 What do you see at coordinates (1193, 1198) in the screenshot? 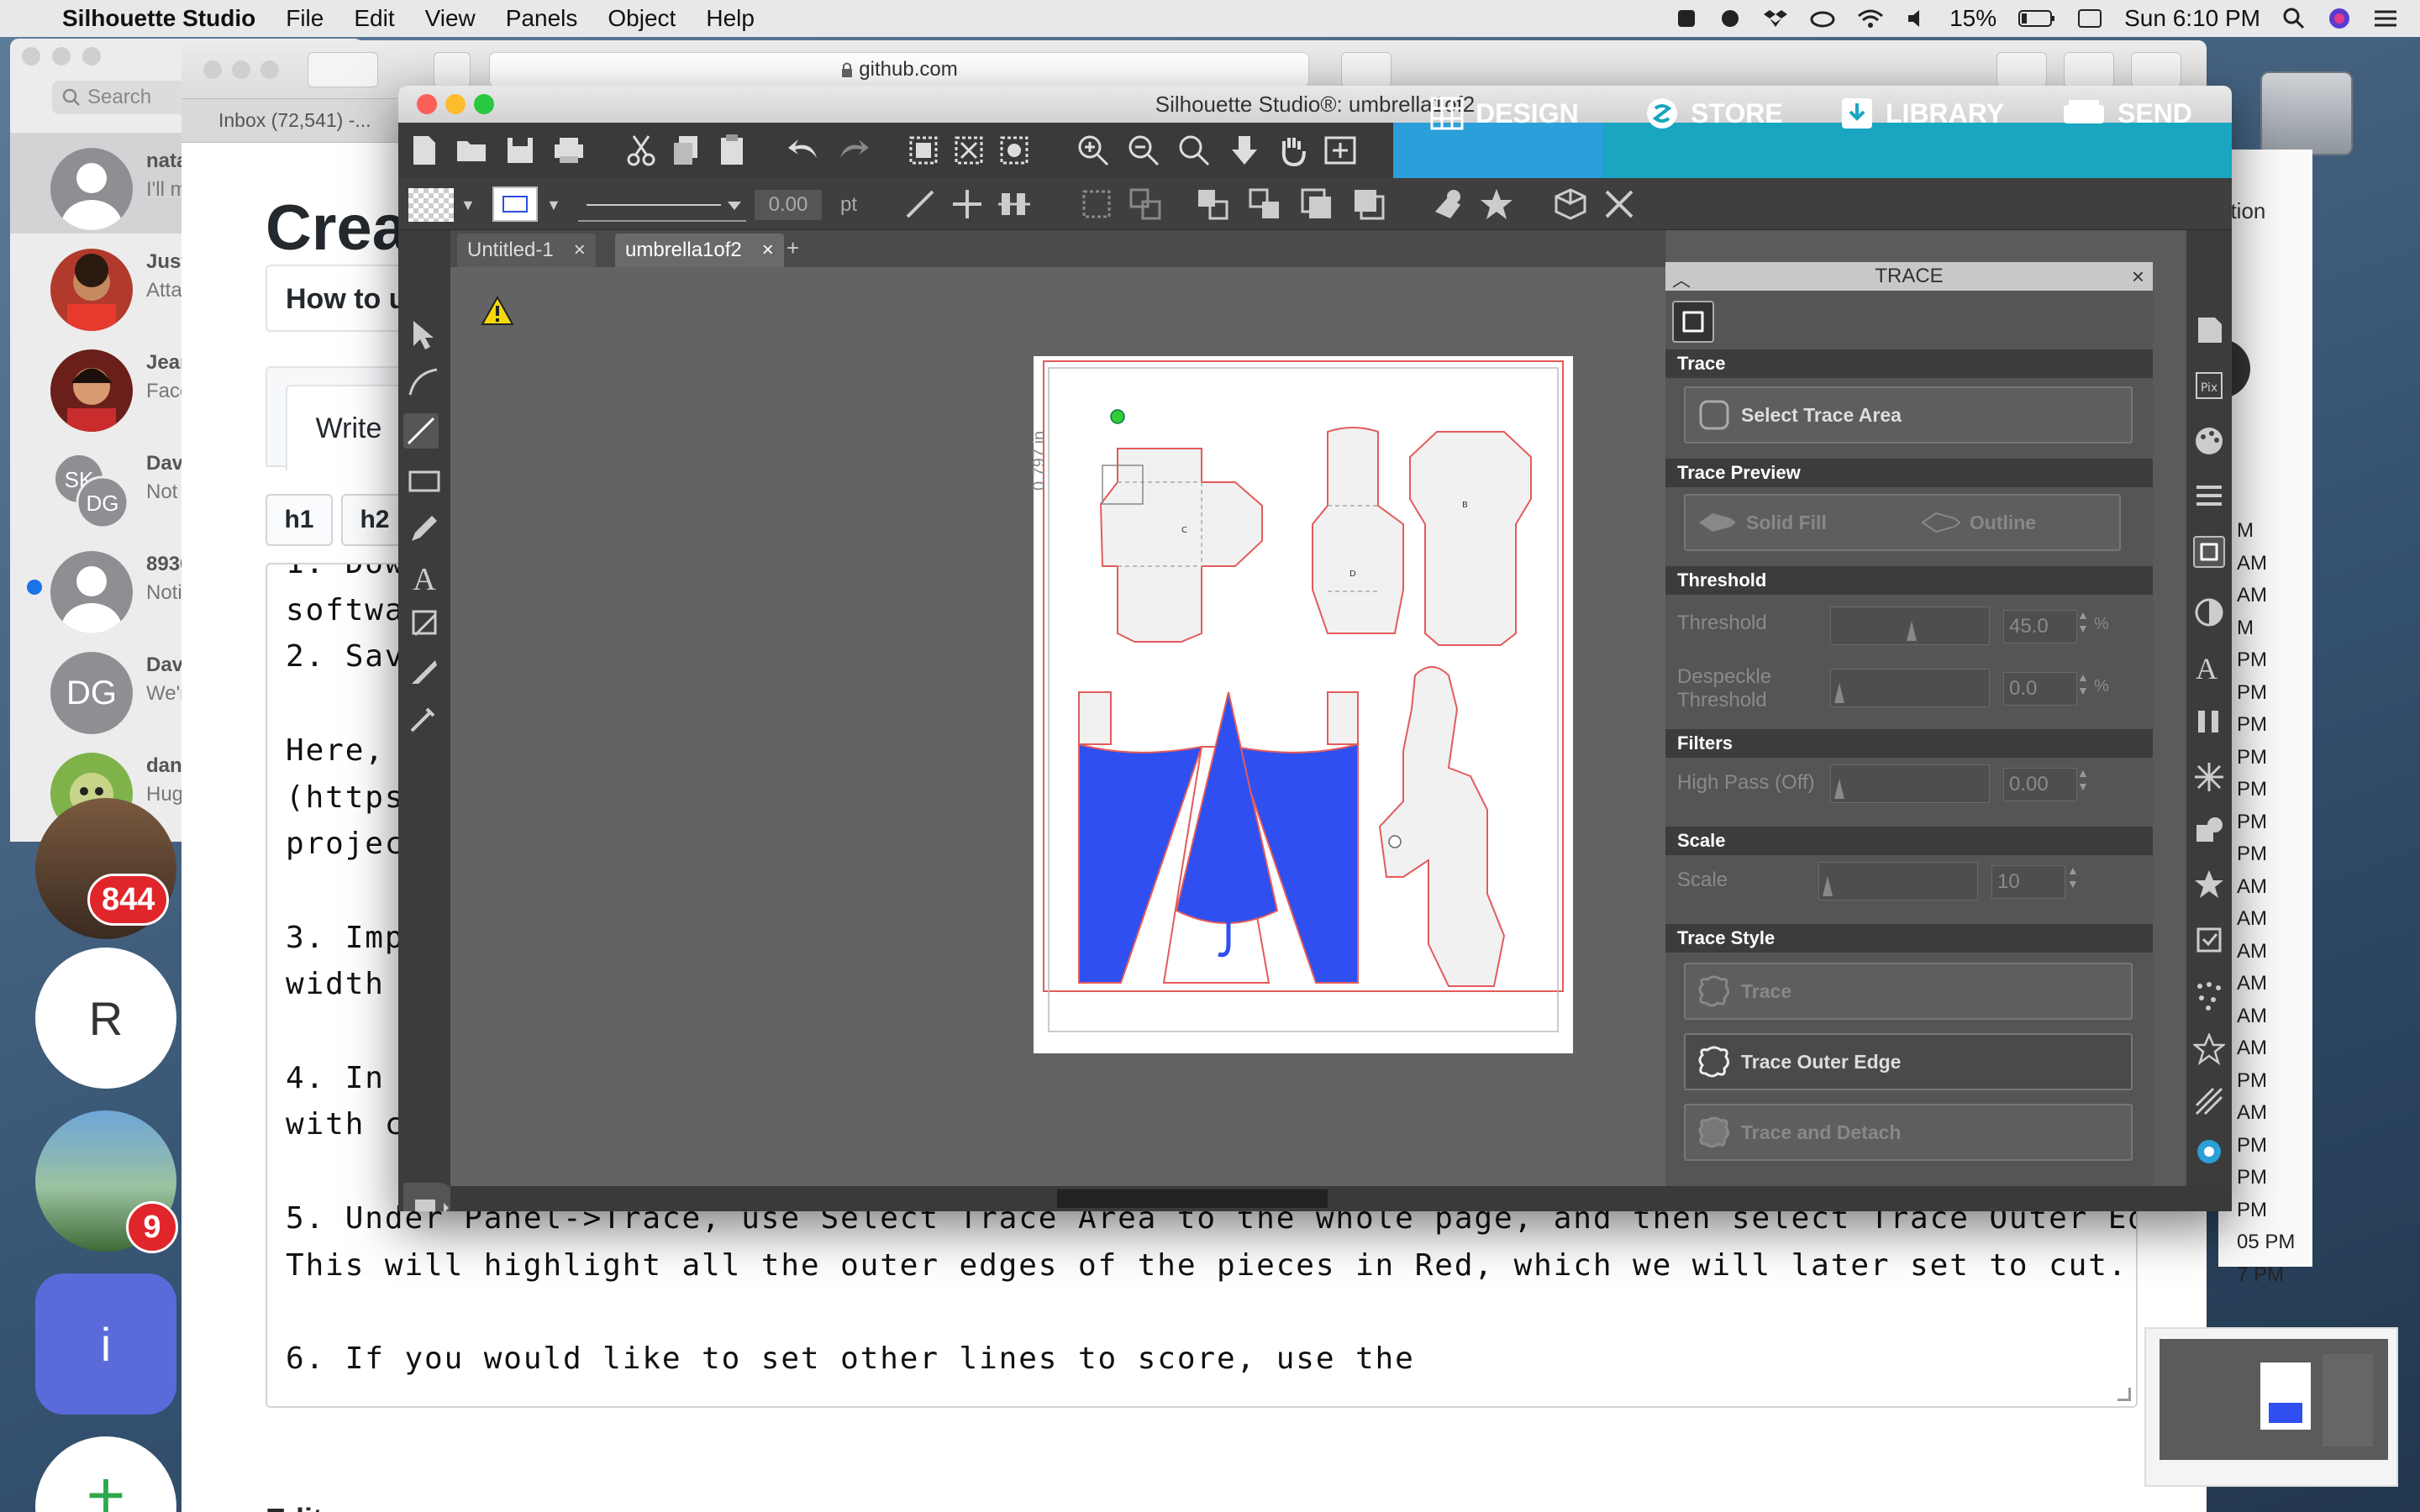
I see `scrollbar-thumb` at bounding box center [1193, 1198].